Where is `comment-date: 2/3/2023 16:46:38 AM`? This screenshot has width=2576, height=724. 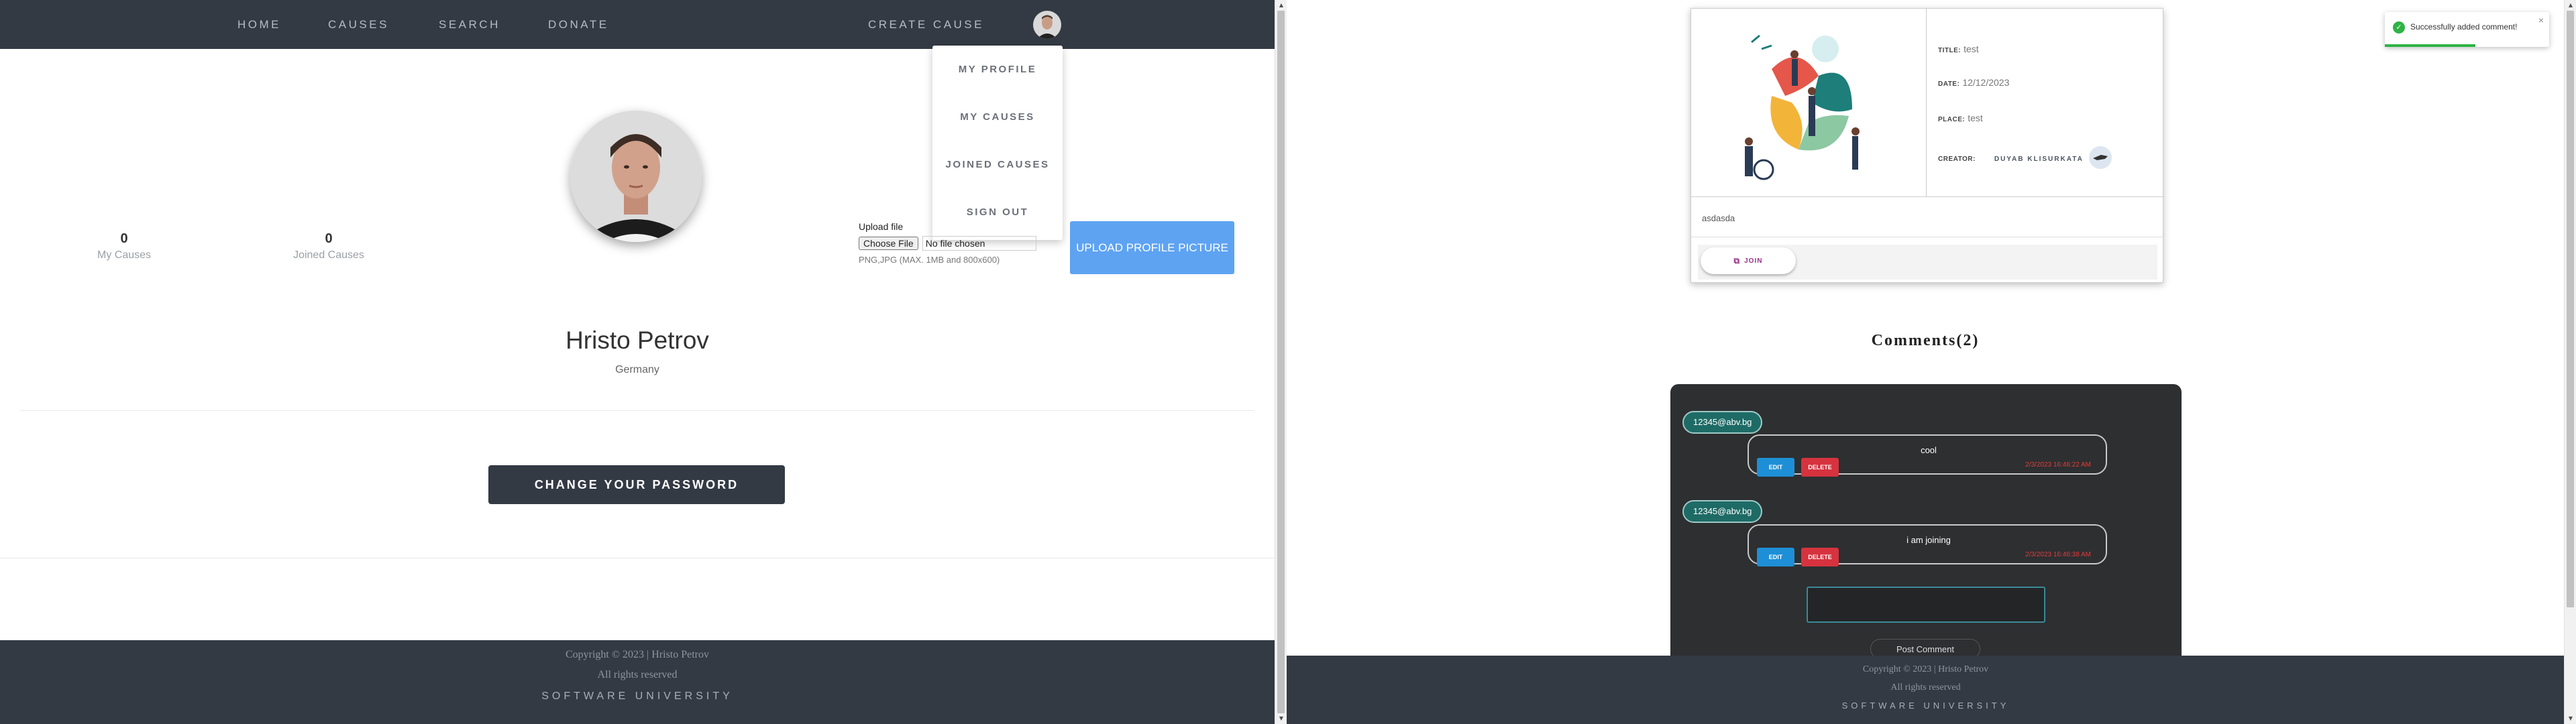
comment-date: 2/3/2023 16:46:38 AM is located at coordinates (2058, 554).